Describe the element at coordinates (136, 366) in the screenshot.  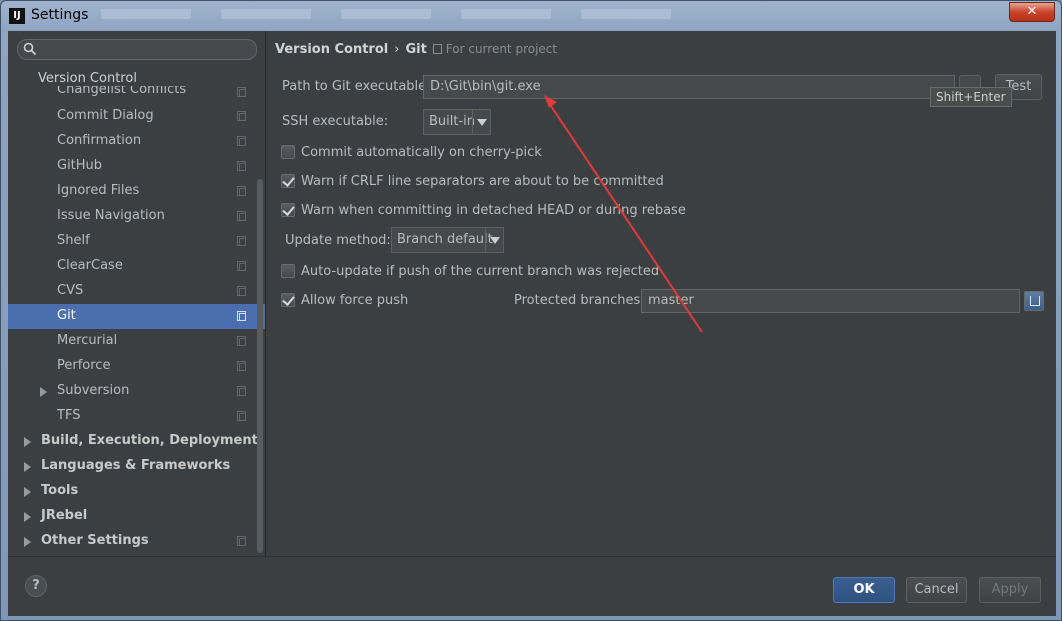
I see `tree-item-perforce: Perforce` at that location.